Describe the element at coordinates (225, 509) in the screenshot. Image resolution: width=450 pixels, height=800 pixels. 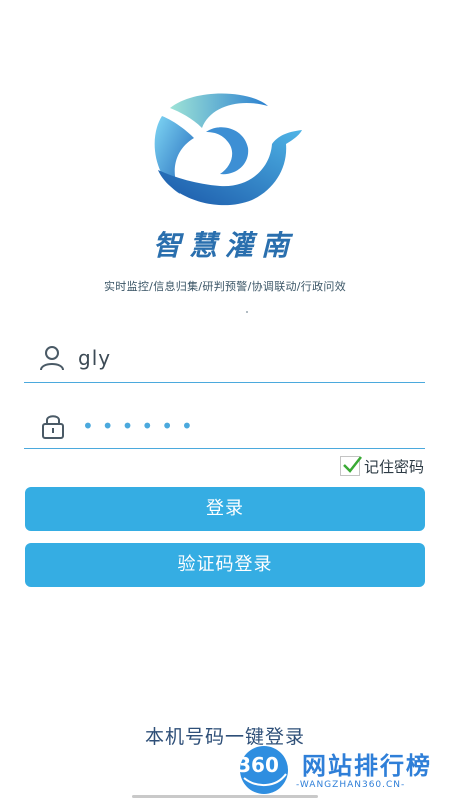
I see `login-button: 登录` at that location.